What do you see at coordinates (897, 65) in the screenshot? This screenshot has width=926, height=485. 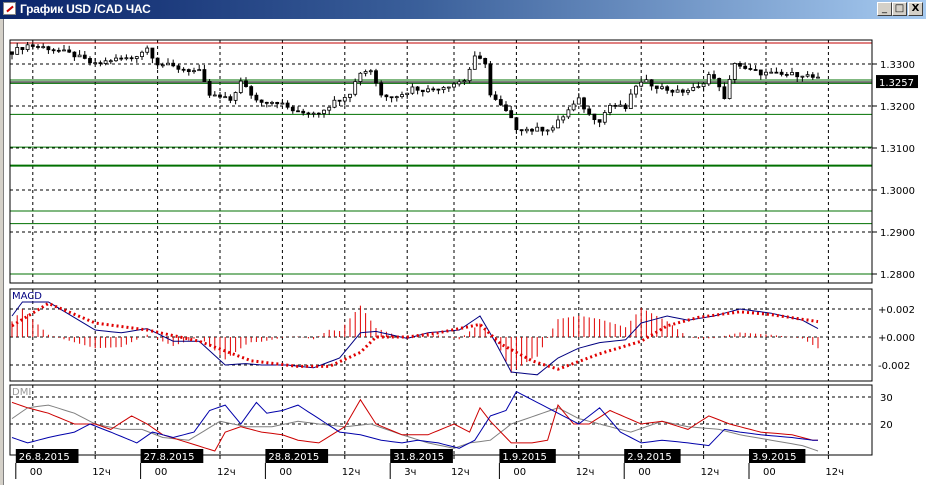 I see `price-label: 1.3300` at bounding box center [897, 65].